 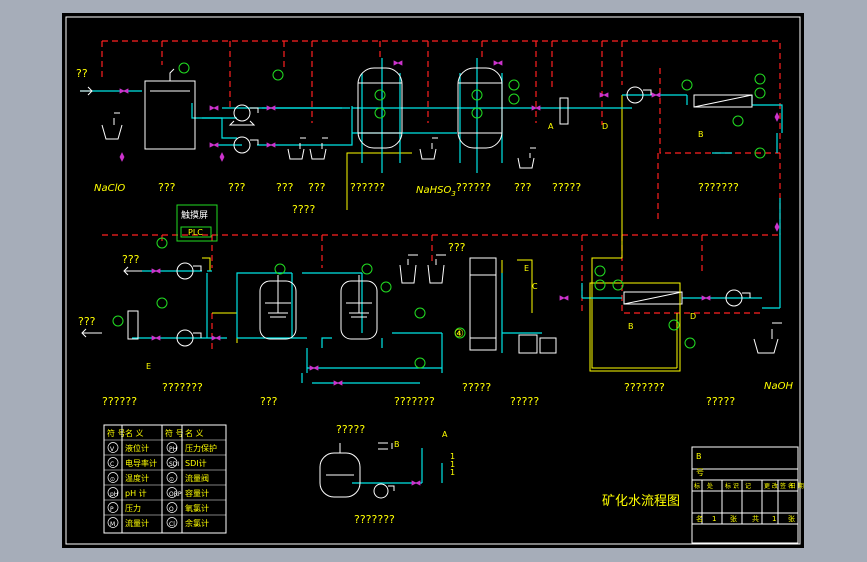 I want to click on column-label: ???, so click(x=457, y=247).